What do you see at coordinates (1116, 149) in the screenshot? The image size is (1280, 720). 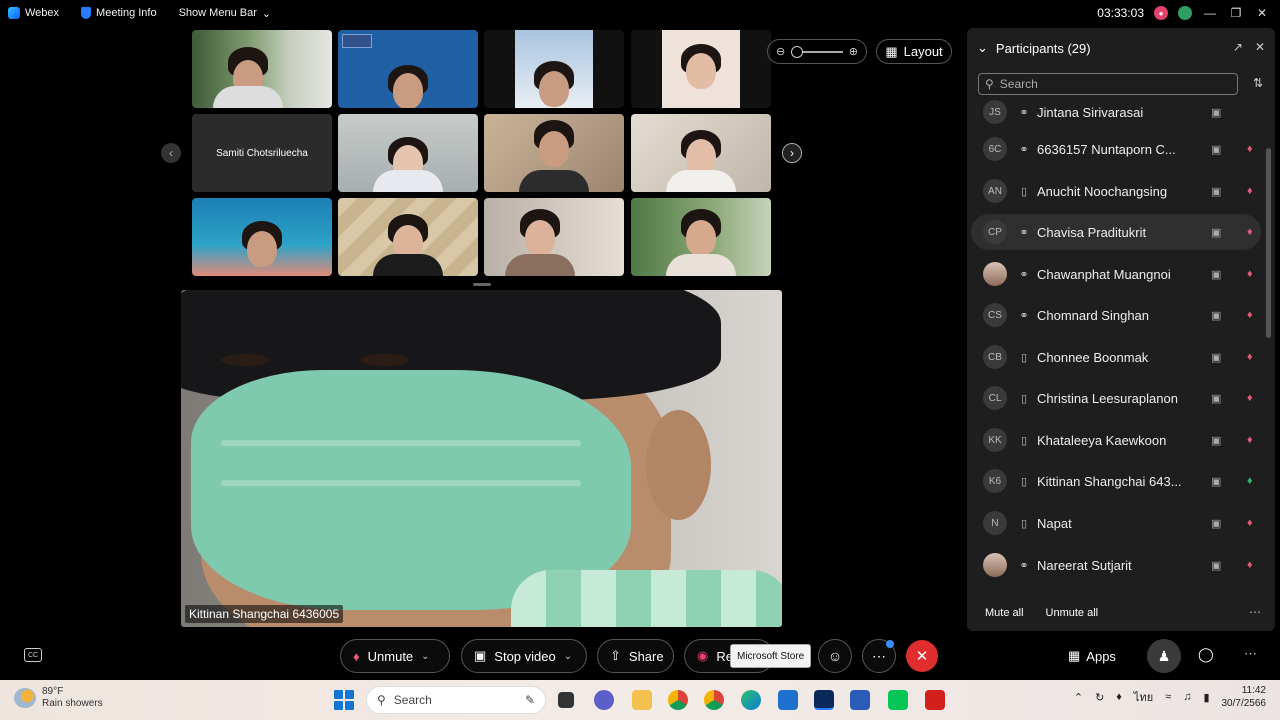 I see `participant-row: 6C ⚭ 6636157 Nuntaporn C... ▣ ♦` at bounding box center [1116, 149].